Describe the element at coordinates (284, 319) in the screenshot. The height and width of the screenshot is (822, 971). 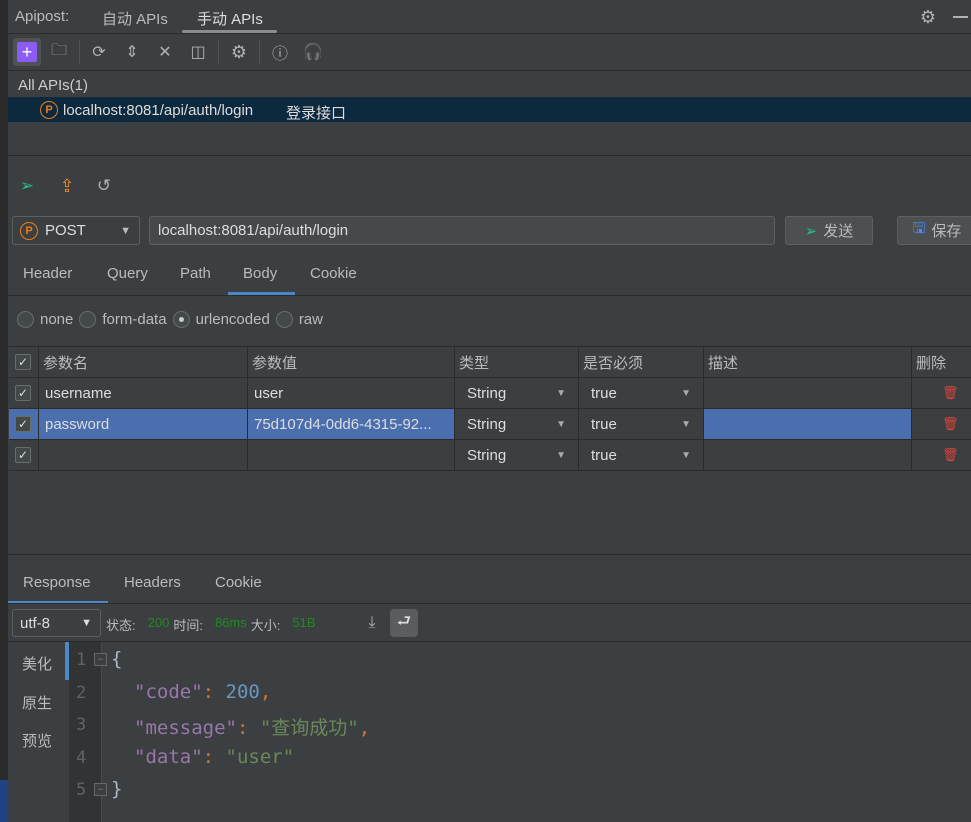
I see `radio-raw` at that location.